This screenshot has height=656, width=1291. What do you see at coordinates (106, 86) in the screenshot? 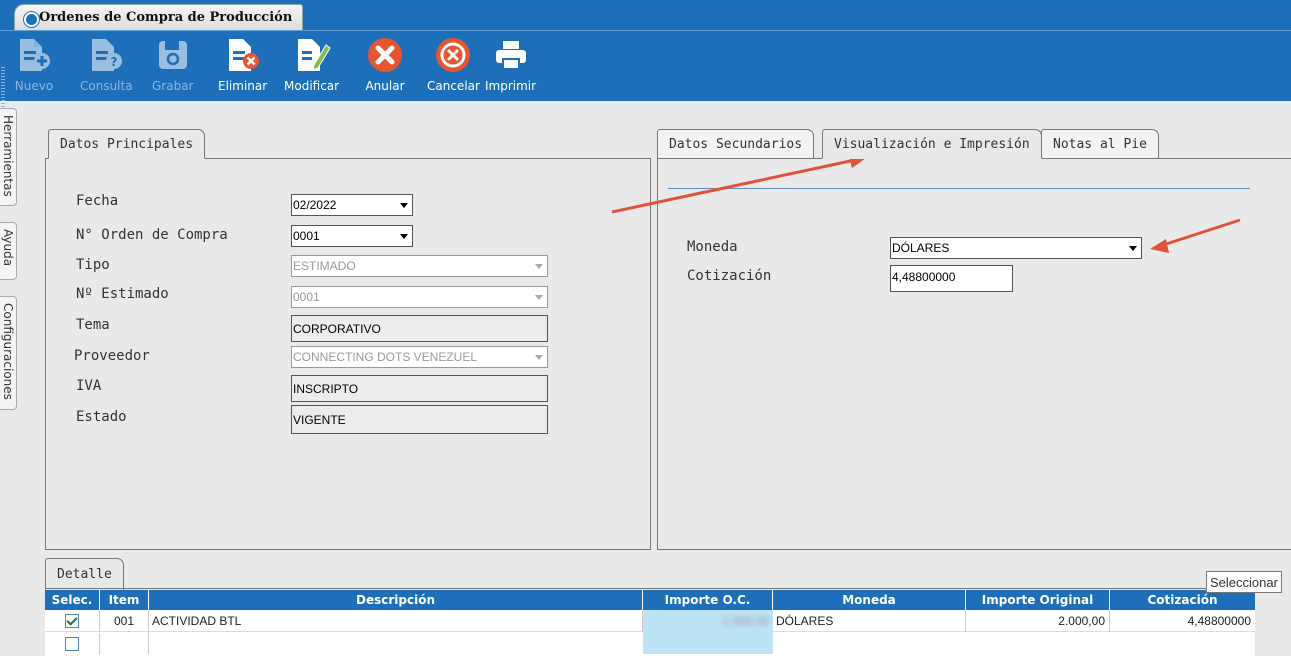
I see `consulta-label: Consulta` at bounding box center [106, 86].